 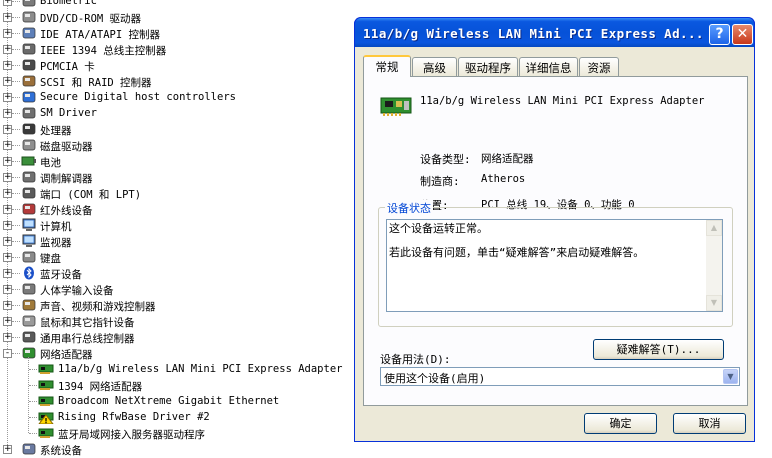 I want to click on chevron-down-icon: ▼, so click(x=730, y=376).